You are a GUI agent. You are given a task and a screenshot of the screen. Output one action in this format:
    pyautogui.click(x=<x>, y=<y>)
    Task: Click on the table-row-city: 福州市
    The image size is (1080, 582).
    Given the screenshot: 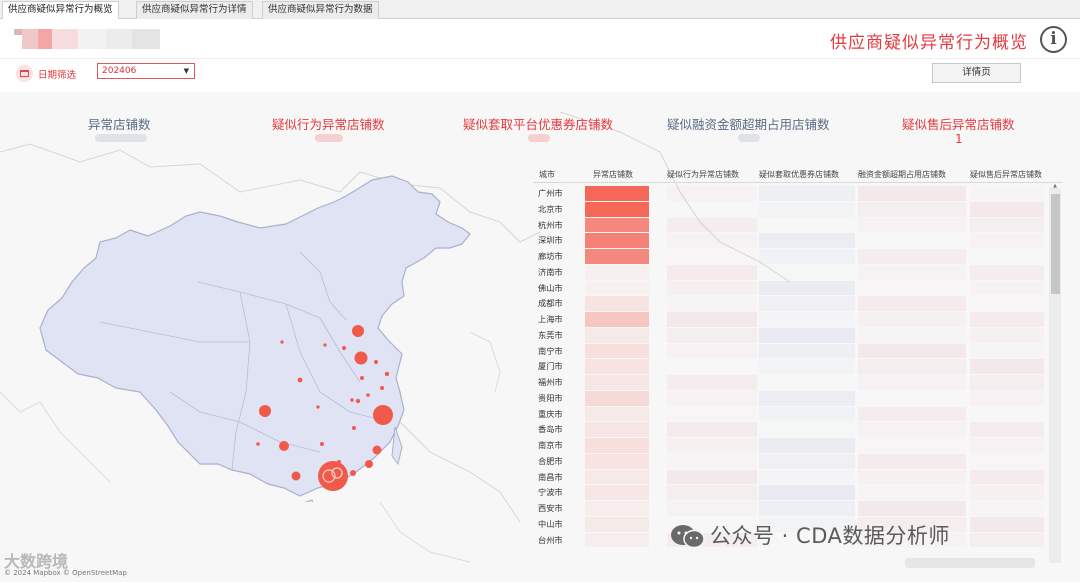 What is the action you would take?
    pyautogui.click(x=563, y=383)
    